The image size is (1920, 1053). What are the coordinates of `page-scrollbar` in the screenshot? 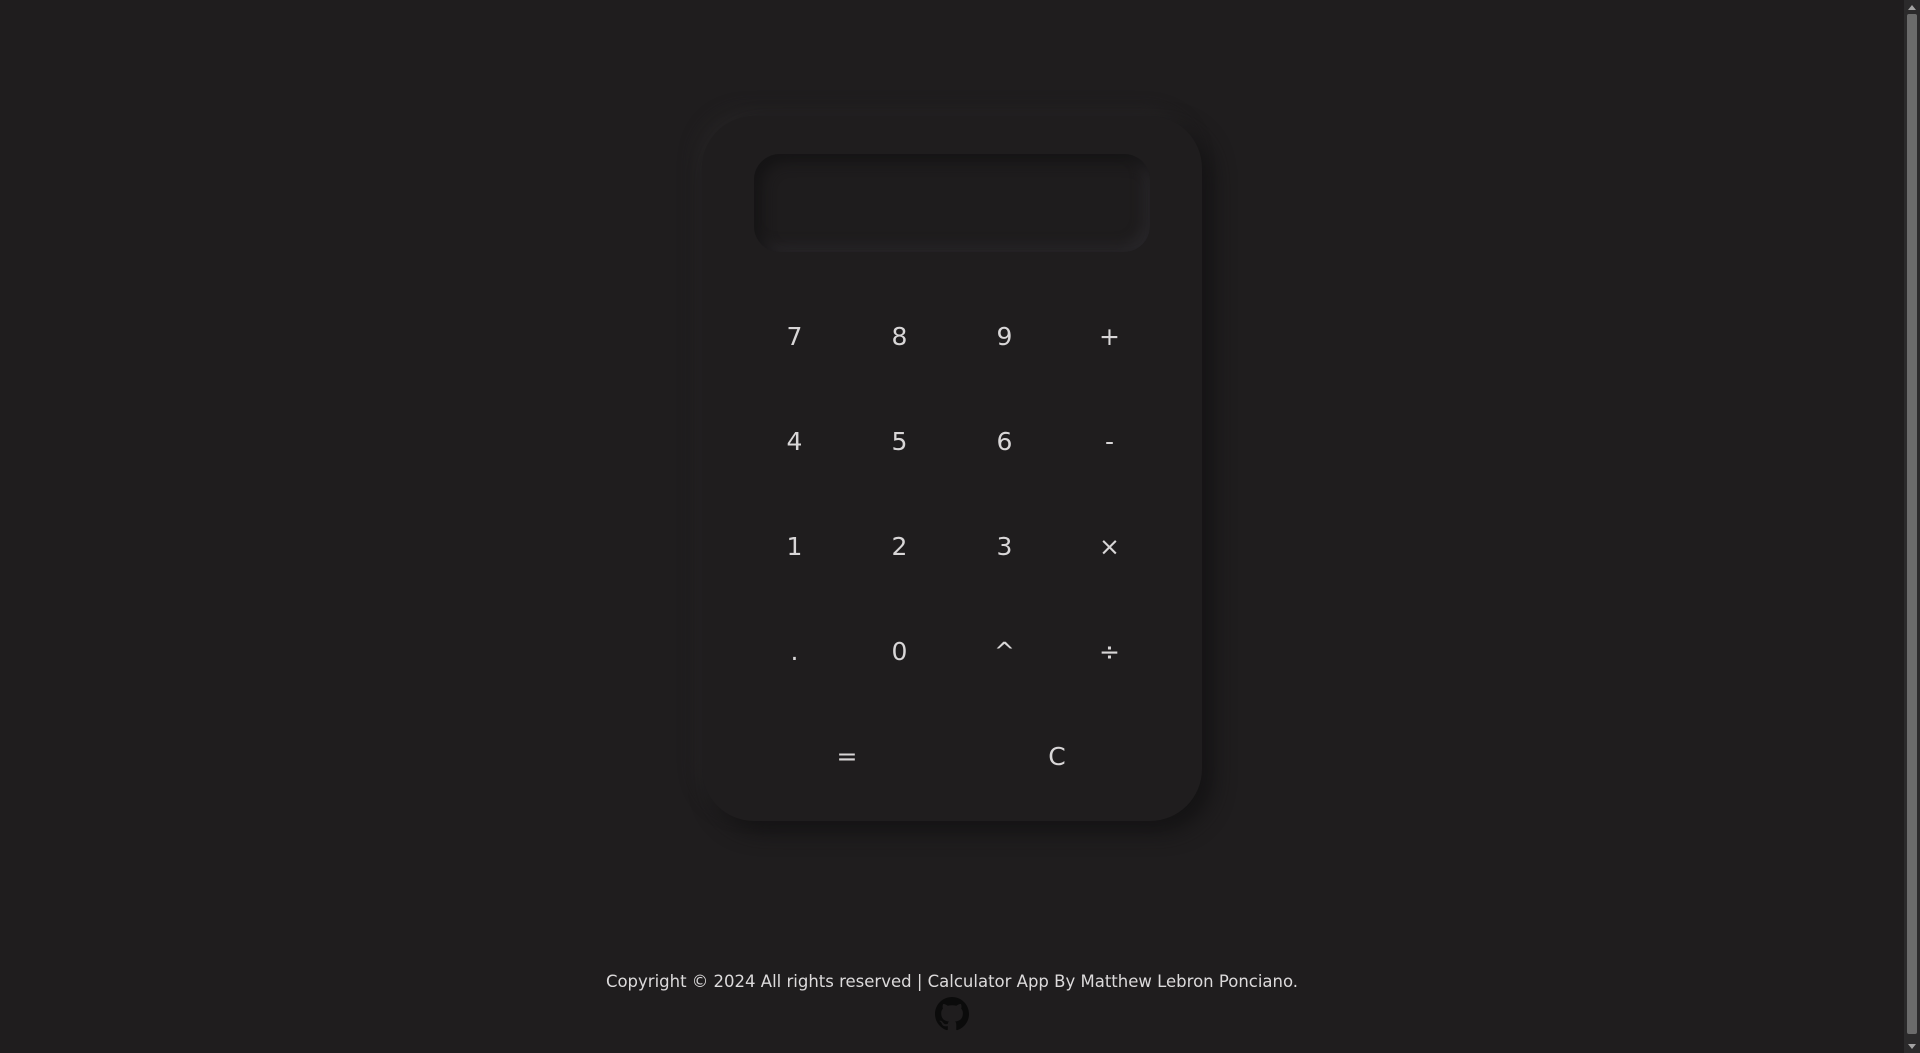 It's located at (1912, 526).